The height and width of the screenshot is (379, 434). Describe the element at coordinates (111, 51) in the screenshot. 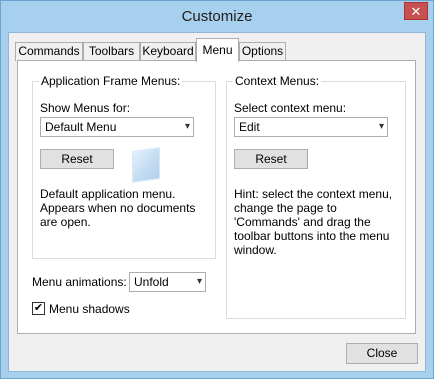

I see `tab-toolbars: Toolbars` at that location.